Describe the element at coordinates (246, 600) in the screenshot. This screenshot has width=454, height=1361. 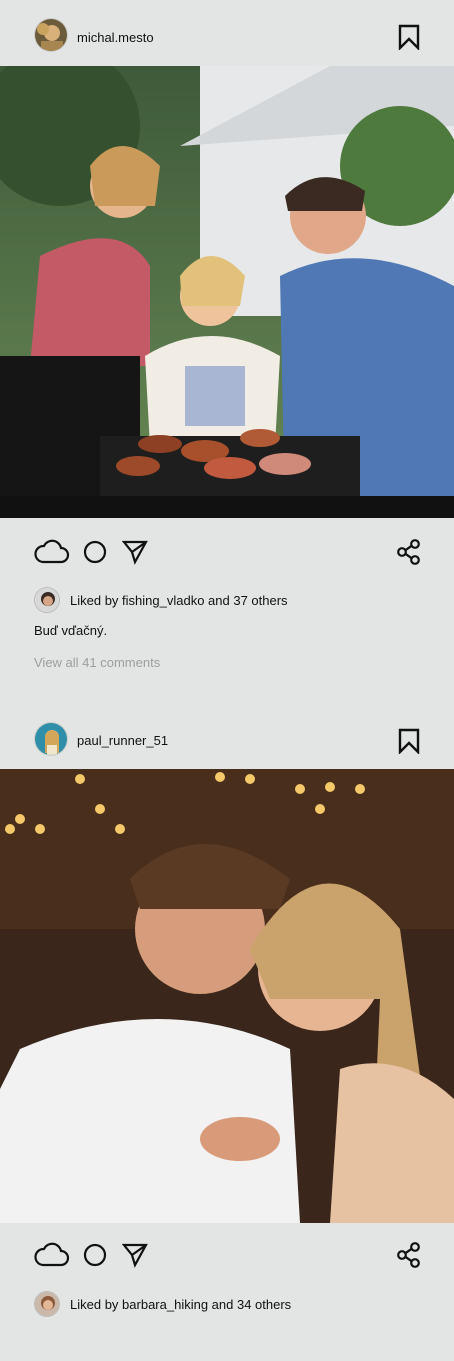
I see `liked-by-suffix: and 37 others` at that location.